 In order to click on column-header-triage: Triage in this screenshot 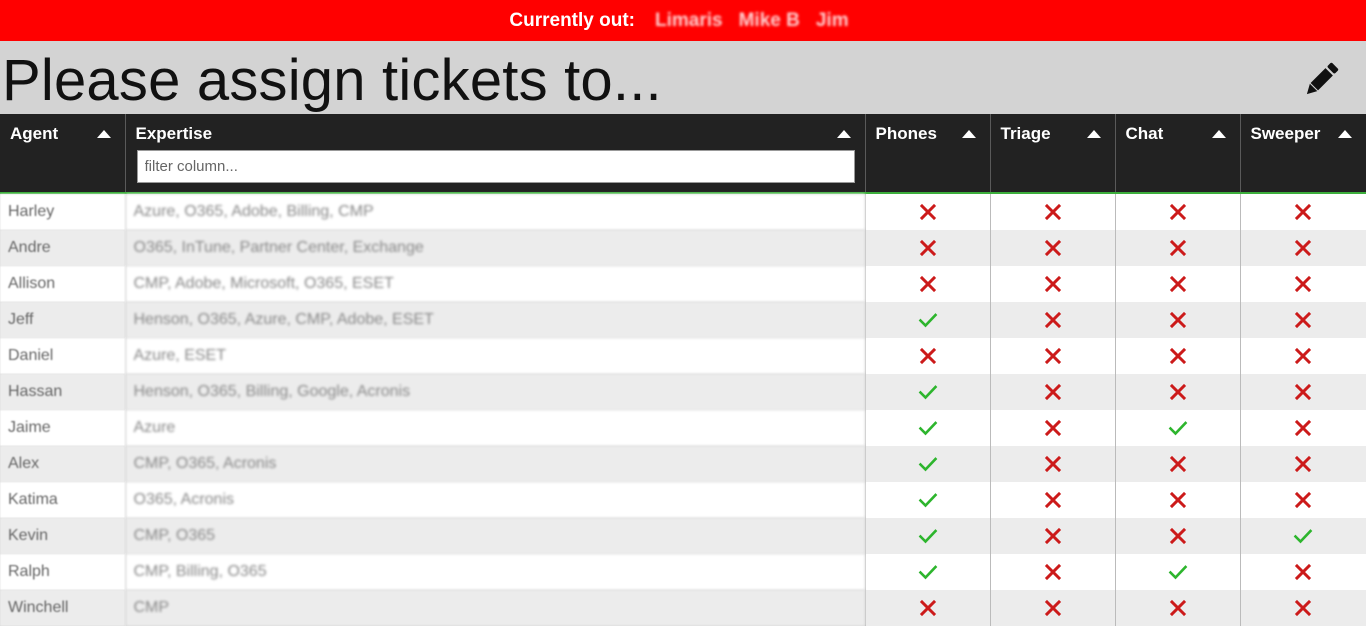, I will do `click(1053, 154)`.